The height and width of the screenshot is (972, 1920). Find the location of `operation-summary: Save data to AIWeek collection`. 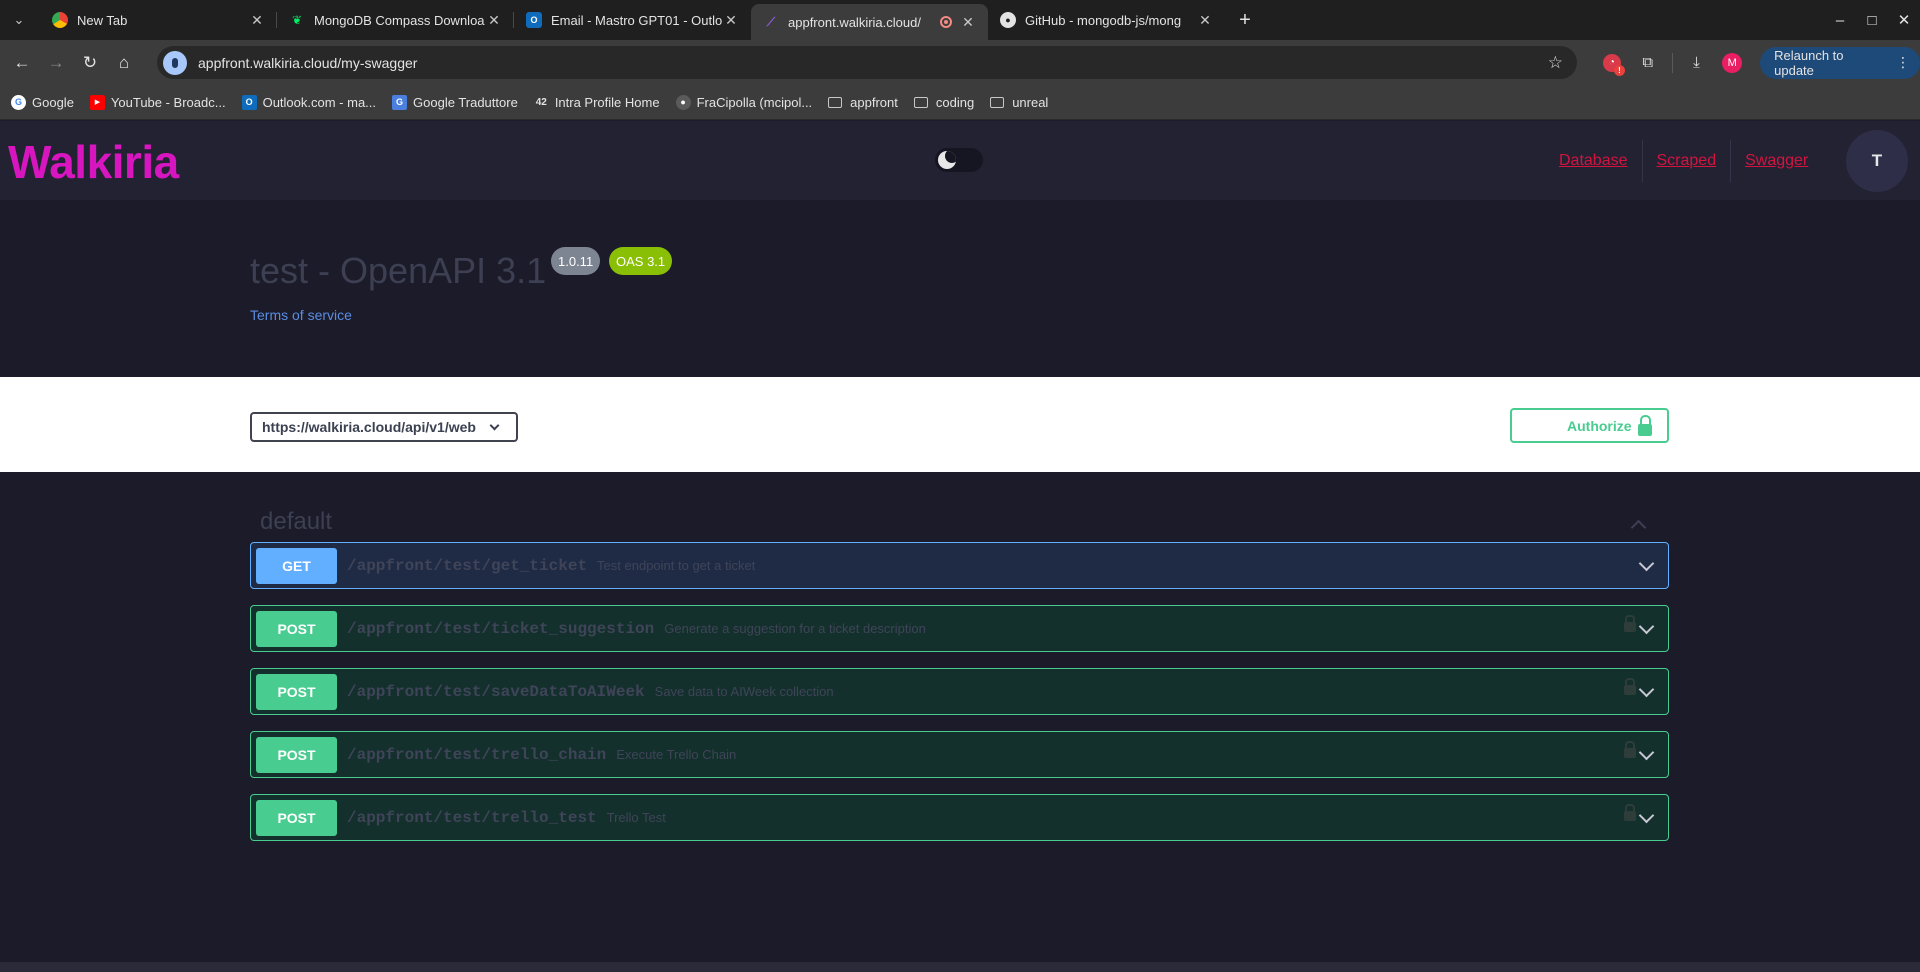

operation-summary: Save data to AIWeek collection is located at coordinates (744, 691).